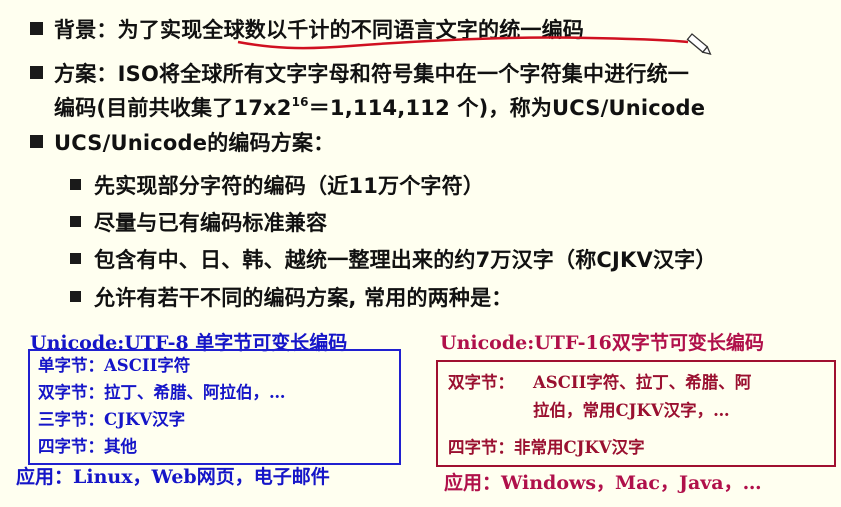  What do you see at coordinates (699, 44) in the screenshot?
I see `pen-cursor-icon` at bounding box center [699, 44].